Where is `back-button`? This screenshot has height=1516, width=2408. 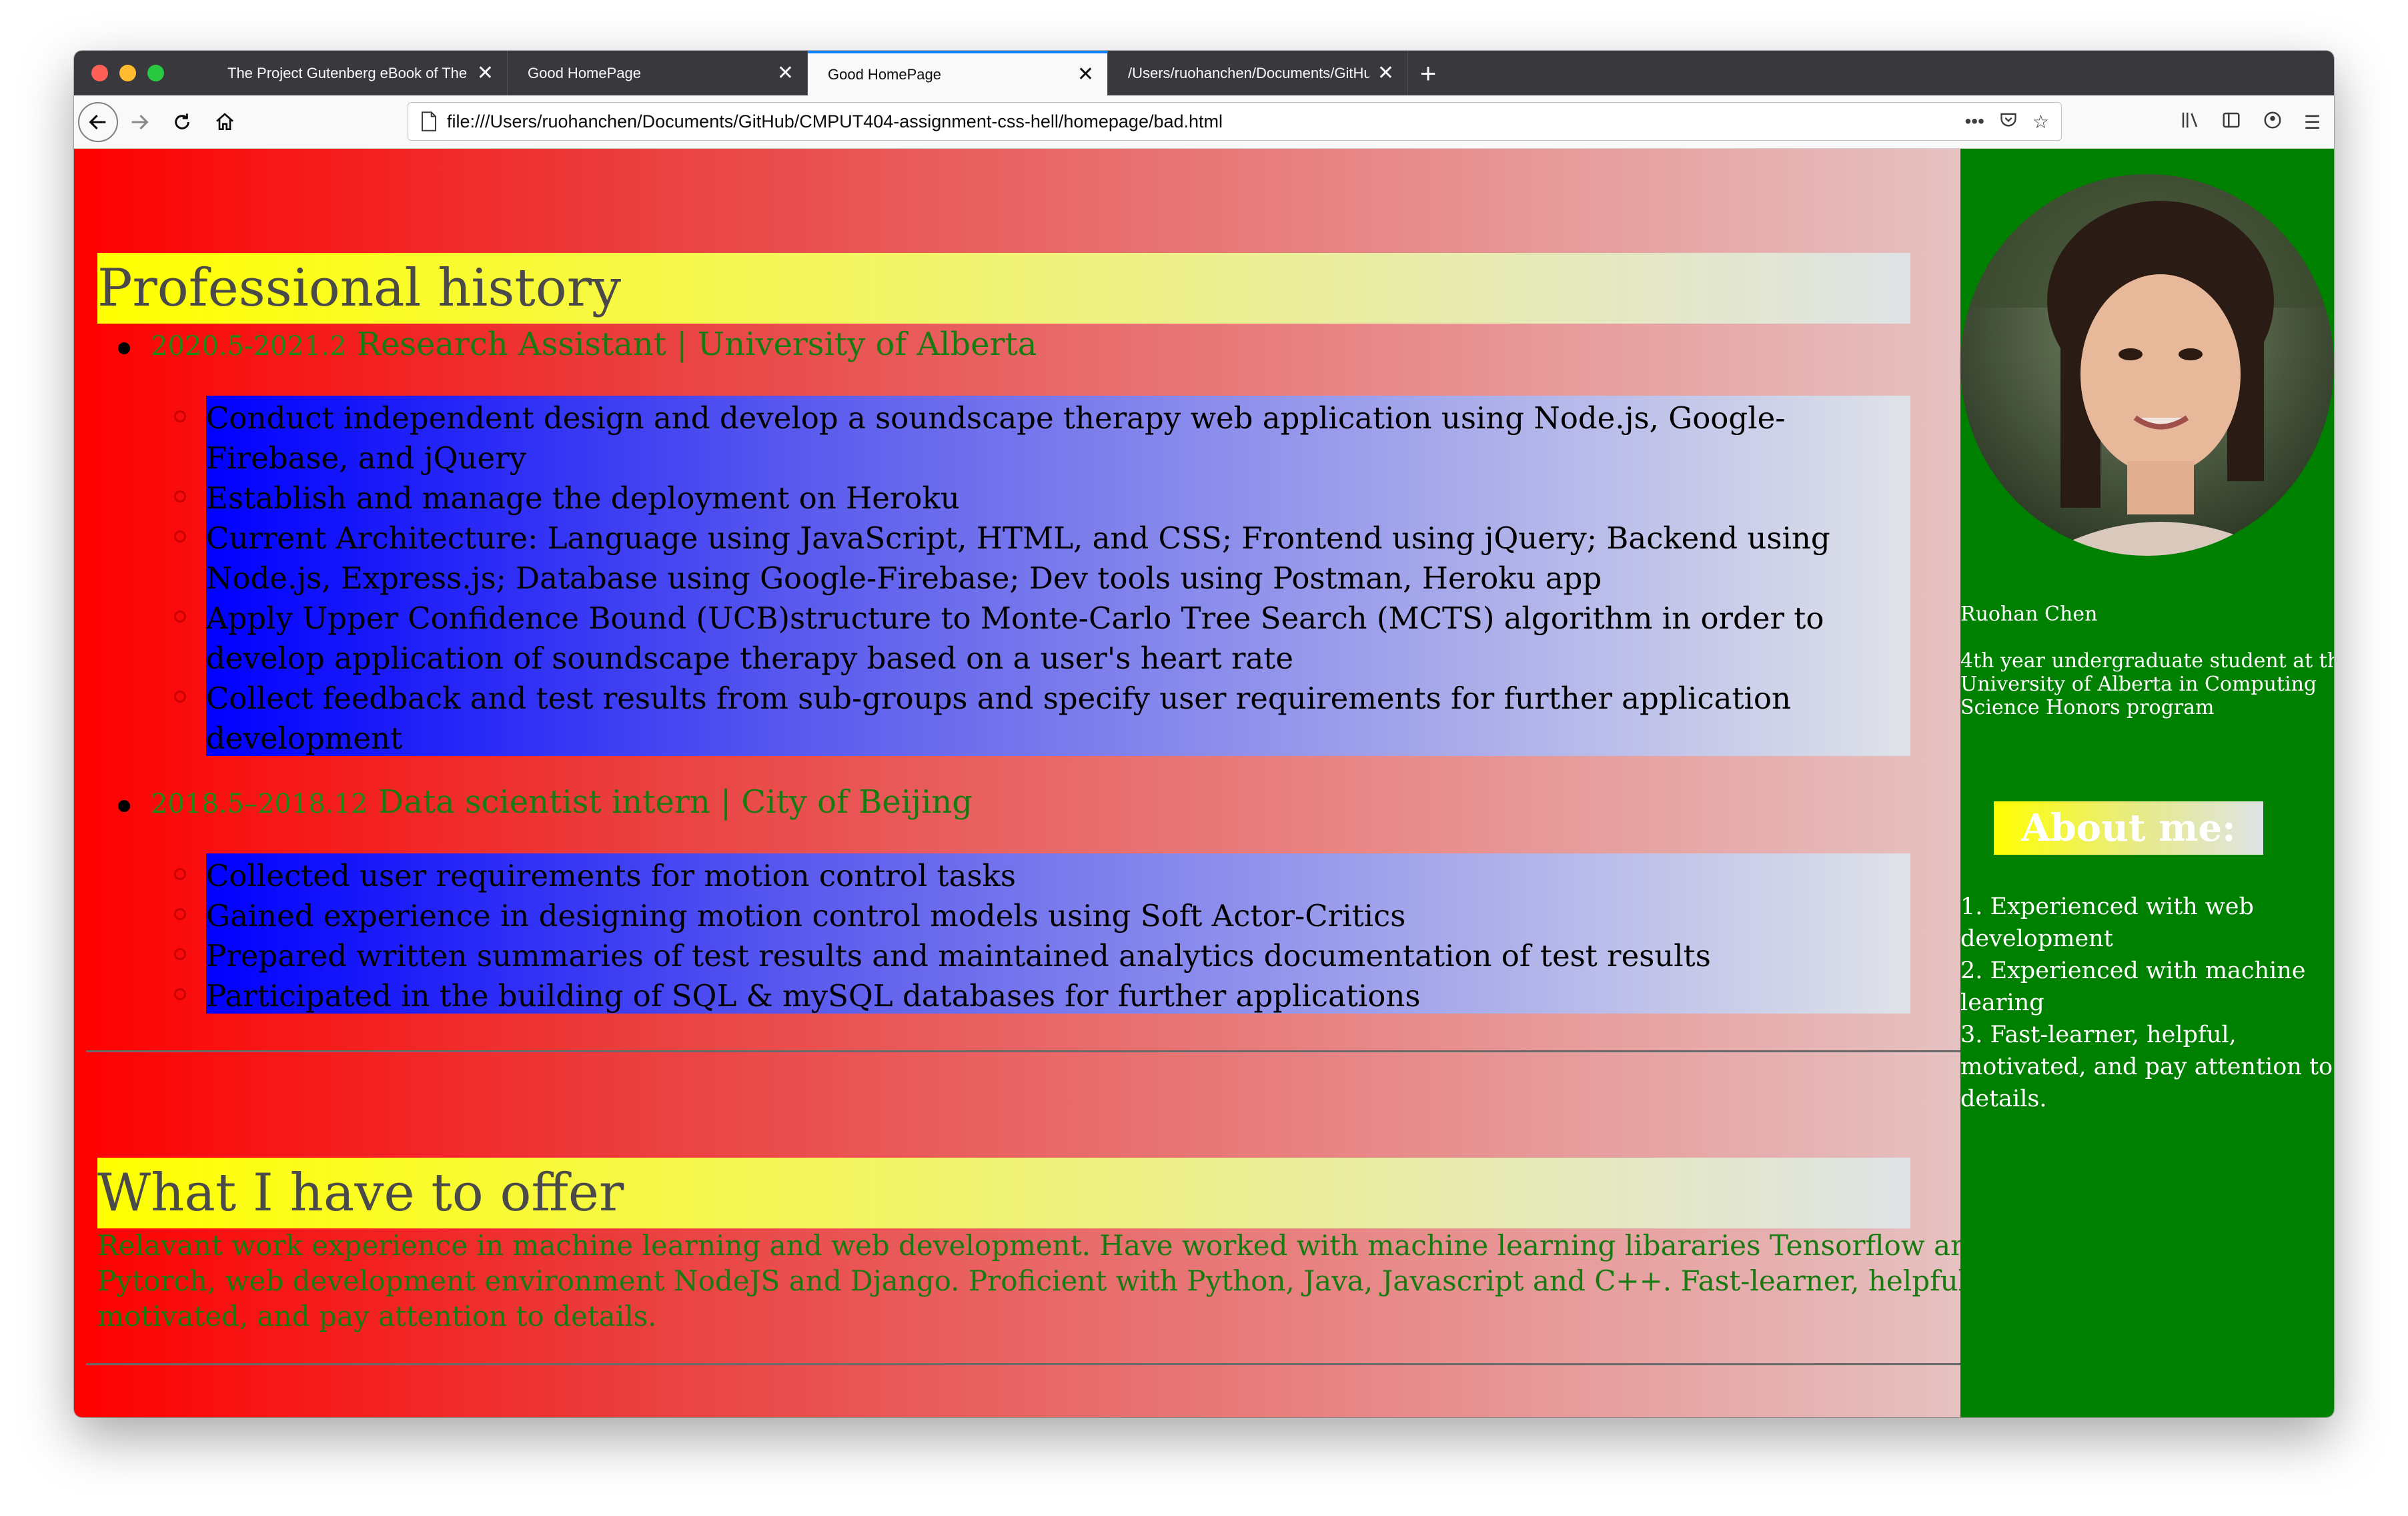 back-button is located at coordinates (98, 121).